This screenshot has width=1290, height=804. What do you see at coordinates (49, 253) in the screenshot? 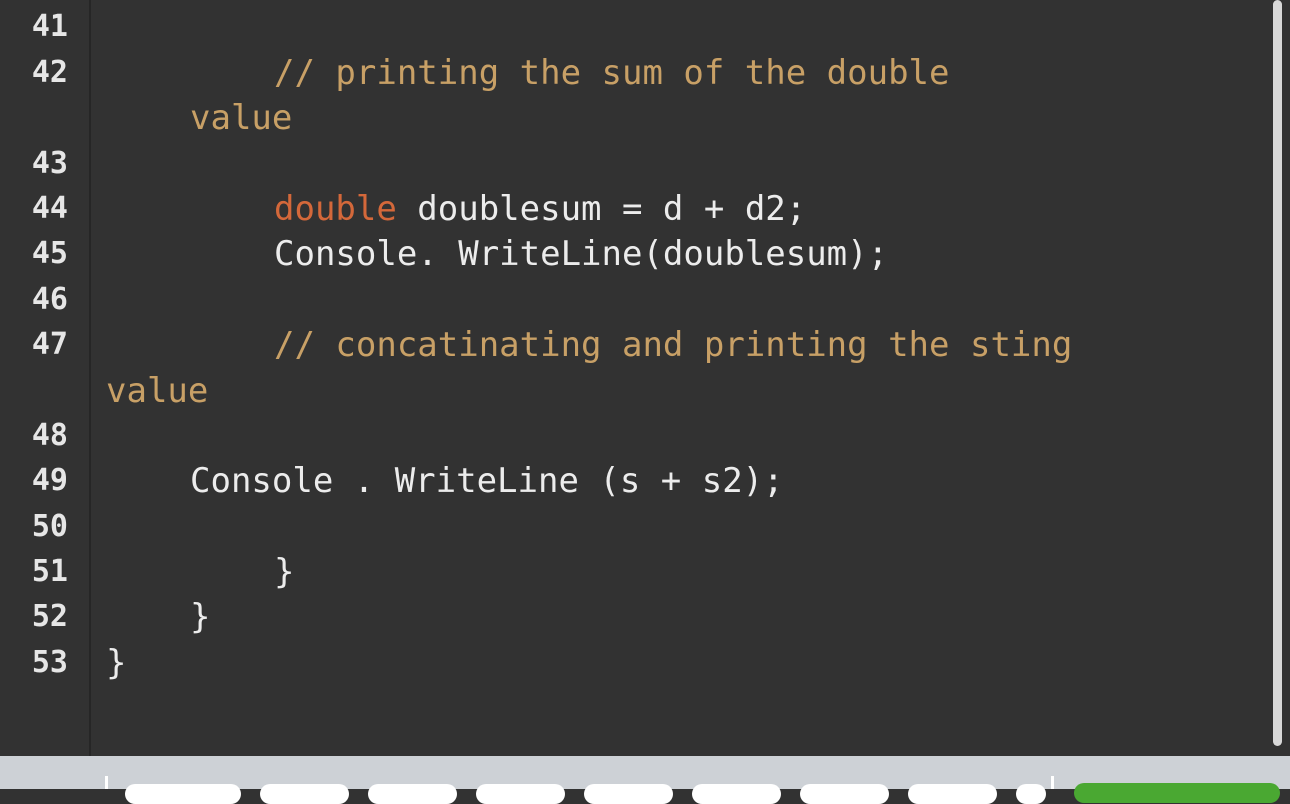
I see `line-number: 45` at bounding box center [49, 253].